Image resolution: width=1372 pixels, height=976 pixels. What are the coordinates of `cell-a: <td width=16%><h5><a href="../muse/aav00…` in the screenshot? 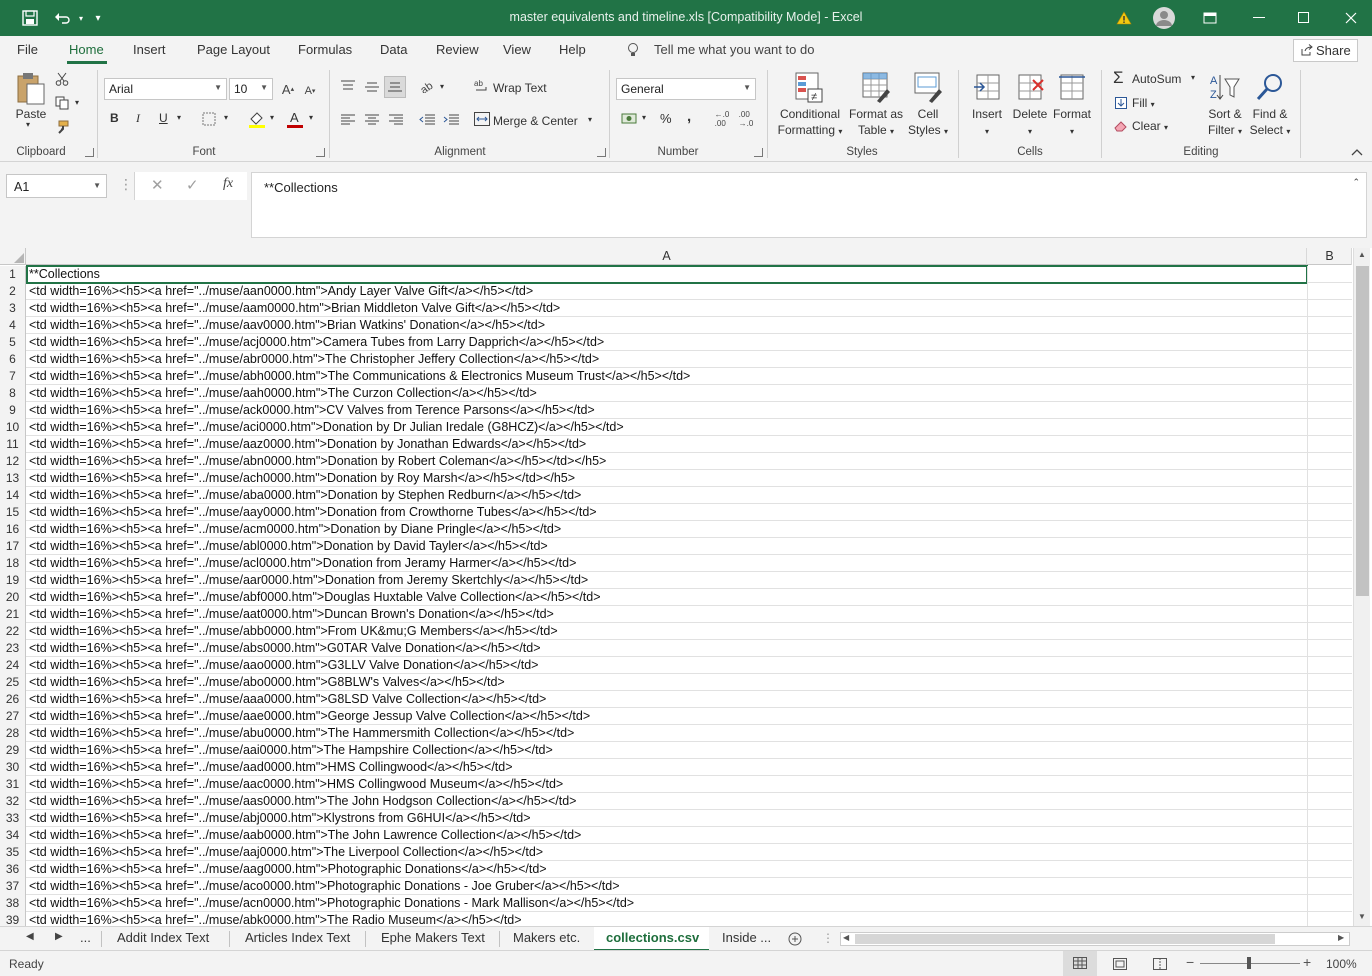 It's located at (287, 325).